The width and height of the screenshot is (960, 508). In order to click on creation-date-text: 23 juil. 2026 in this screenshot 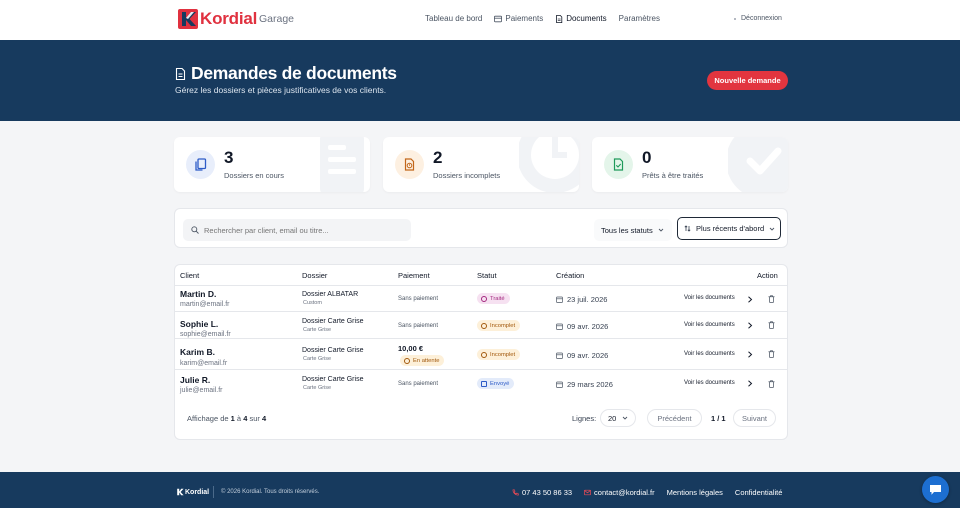, I will do `click(587, 299)`.